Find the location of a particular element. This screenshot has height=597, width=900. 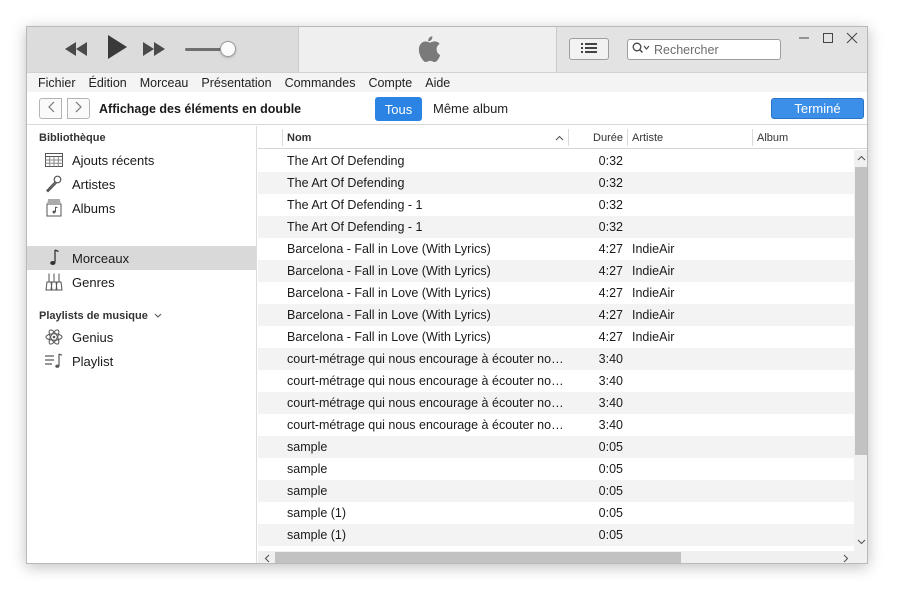

list-view-button is located at coordinates (589, 49).